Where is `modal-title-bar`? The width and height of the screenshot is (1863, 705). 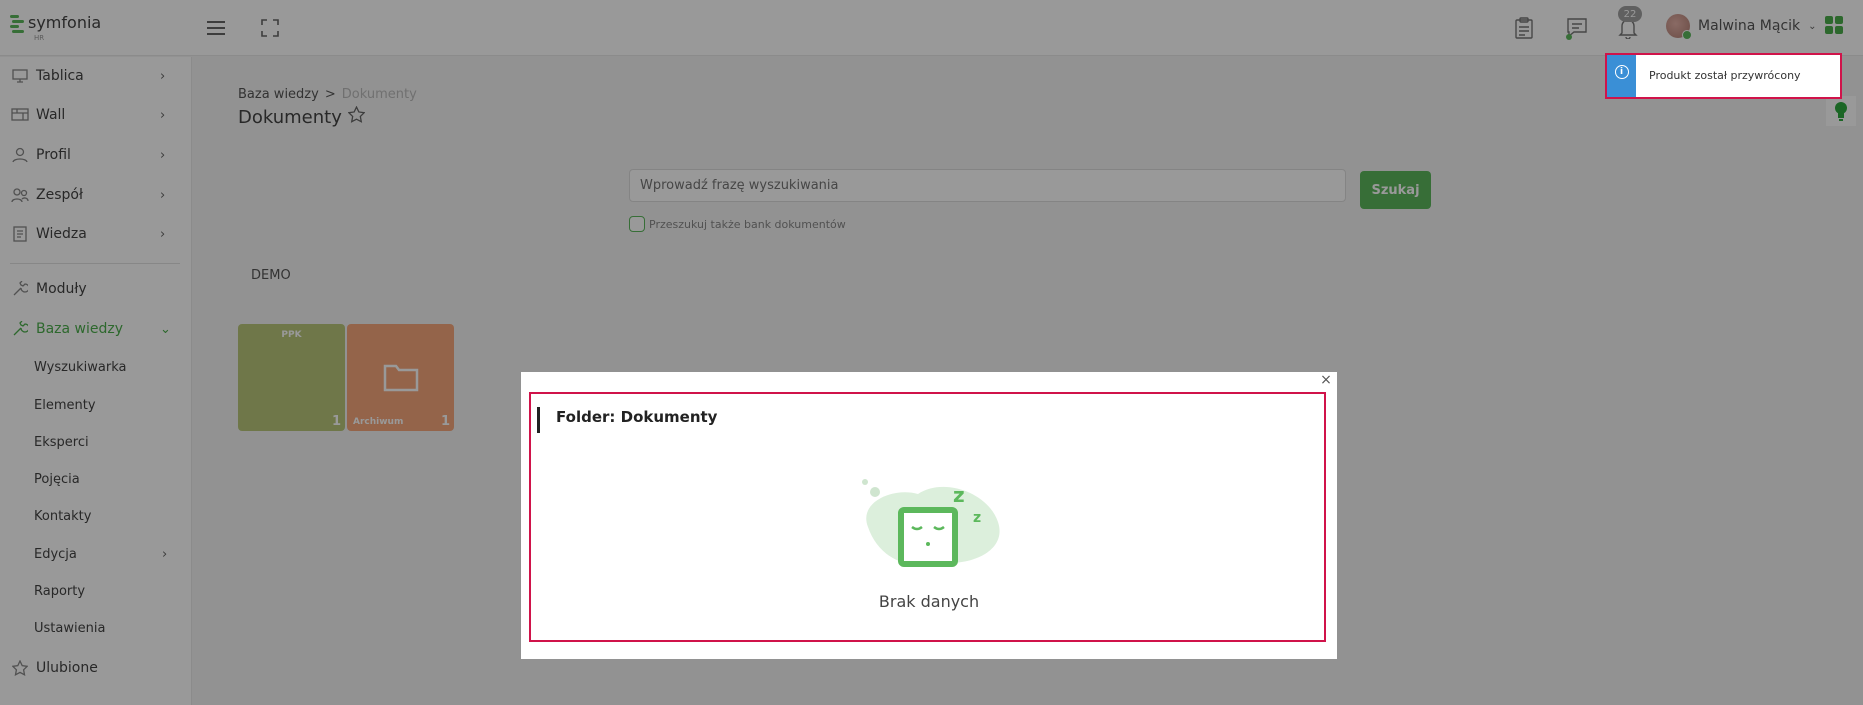 modal-title-bar is located at coordinates (538, 420).